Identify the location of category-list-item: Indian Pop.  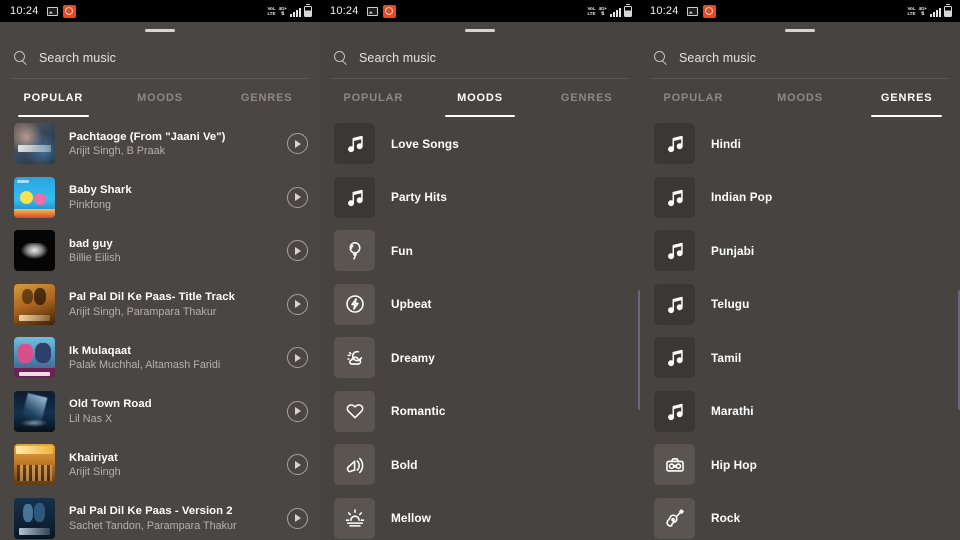
(800, 198).